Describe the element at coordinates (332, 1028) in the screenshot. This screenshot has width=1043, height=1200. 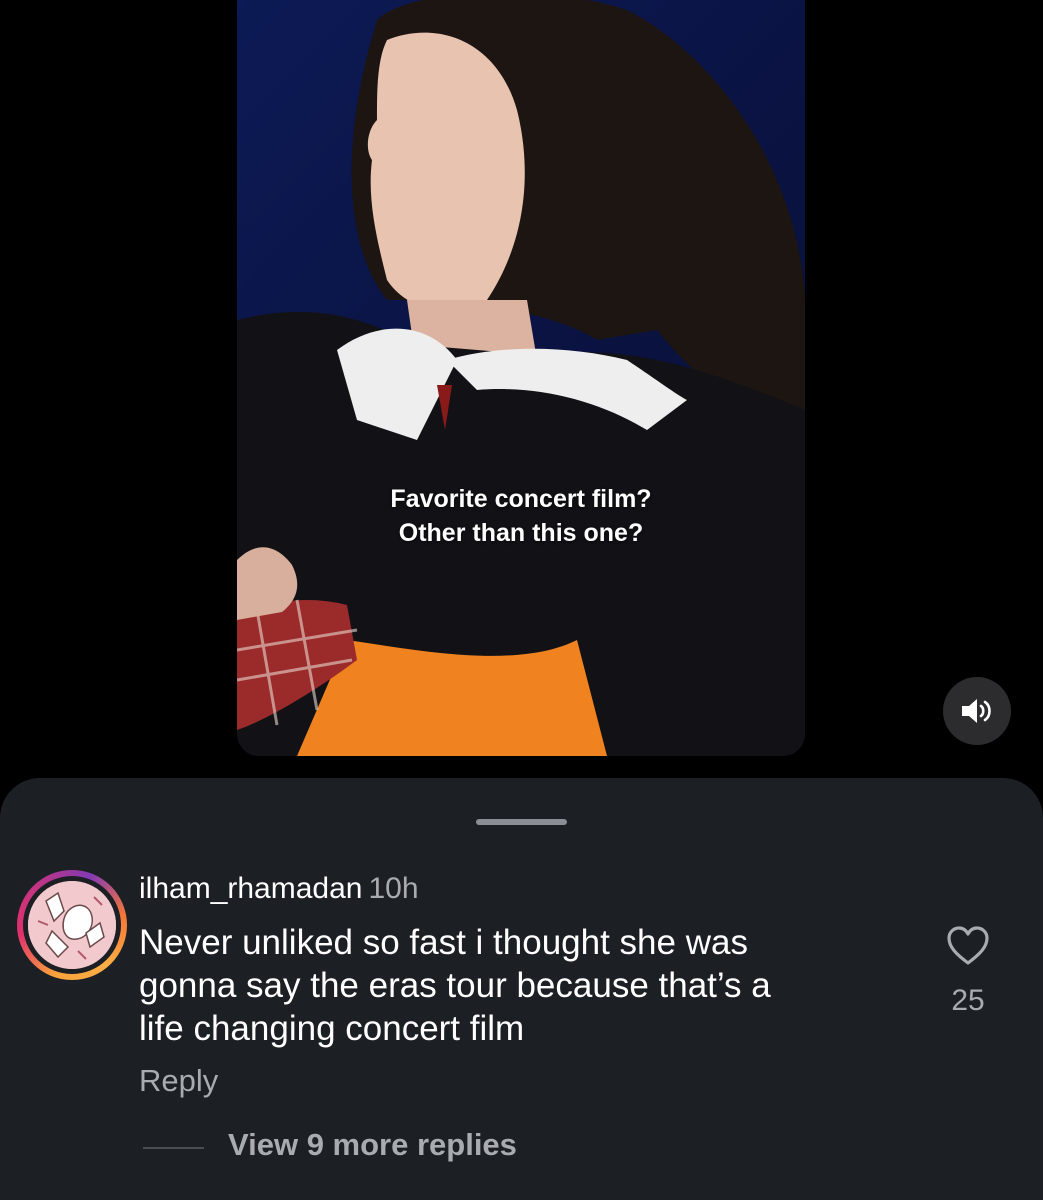
I see `comment-line-3: life changing concert film` at that location.